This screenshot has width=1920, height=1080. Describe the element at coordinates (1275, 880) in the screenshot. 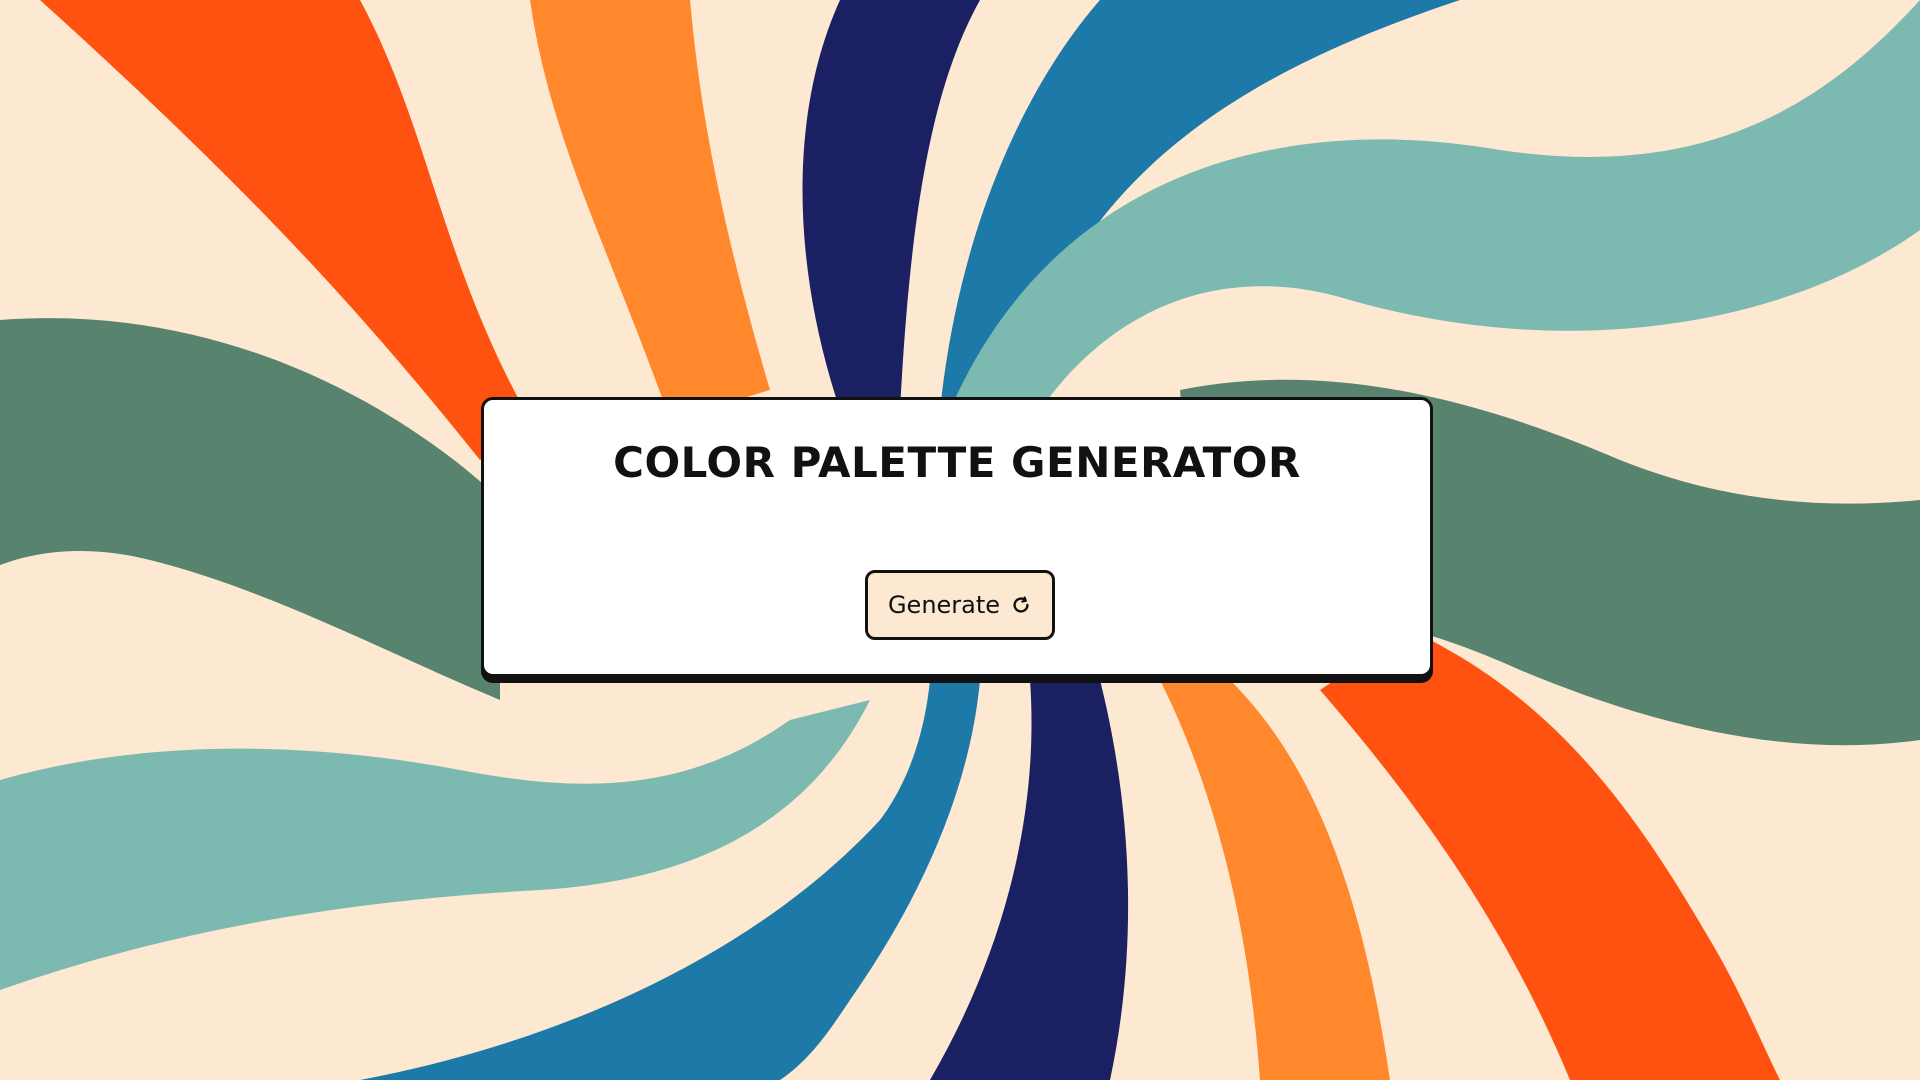

I see `swirl-stripe-orange-bottom` at that location.